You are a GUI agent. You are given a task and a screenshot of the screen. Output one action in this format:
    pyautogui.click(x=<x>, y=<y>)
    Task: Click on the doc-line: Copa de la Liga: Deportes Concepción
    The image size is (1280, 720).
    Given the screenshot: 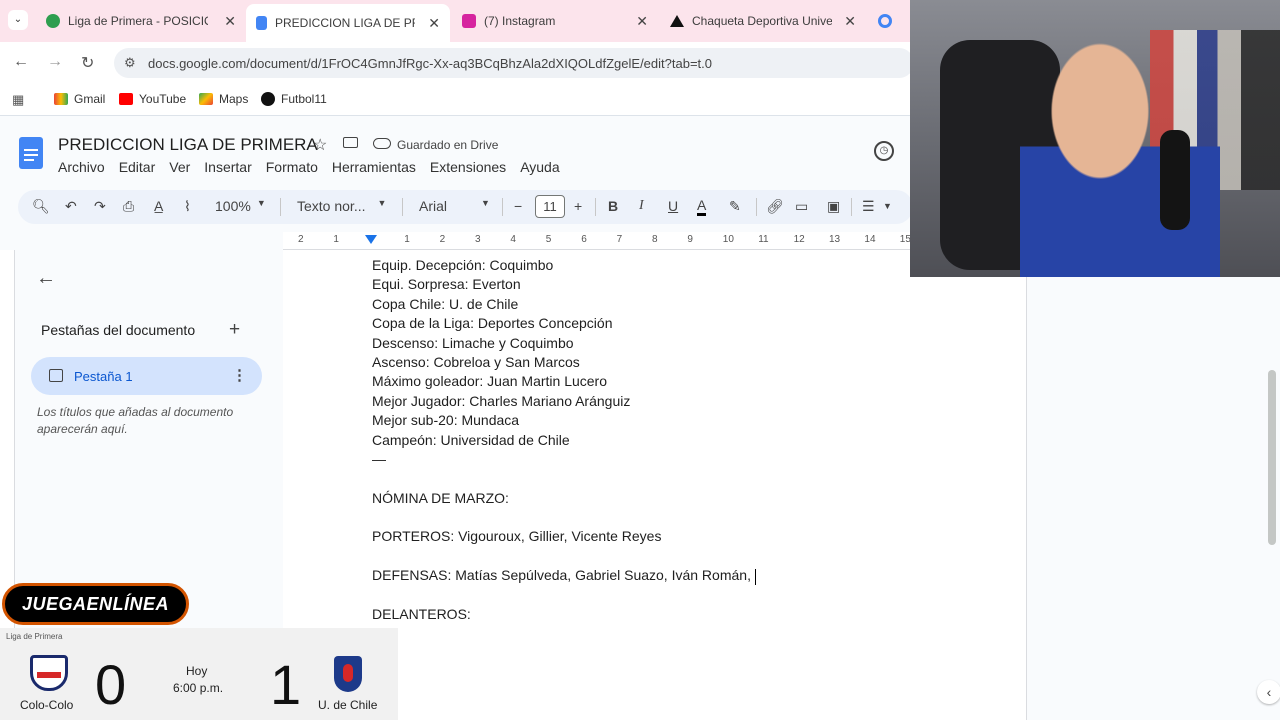 What is the action you would take?
    pyautogui.click(x=564, y=323)
    